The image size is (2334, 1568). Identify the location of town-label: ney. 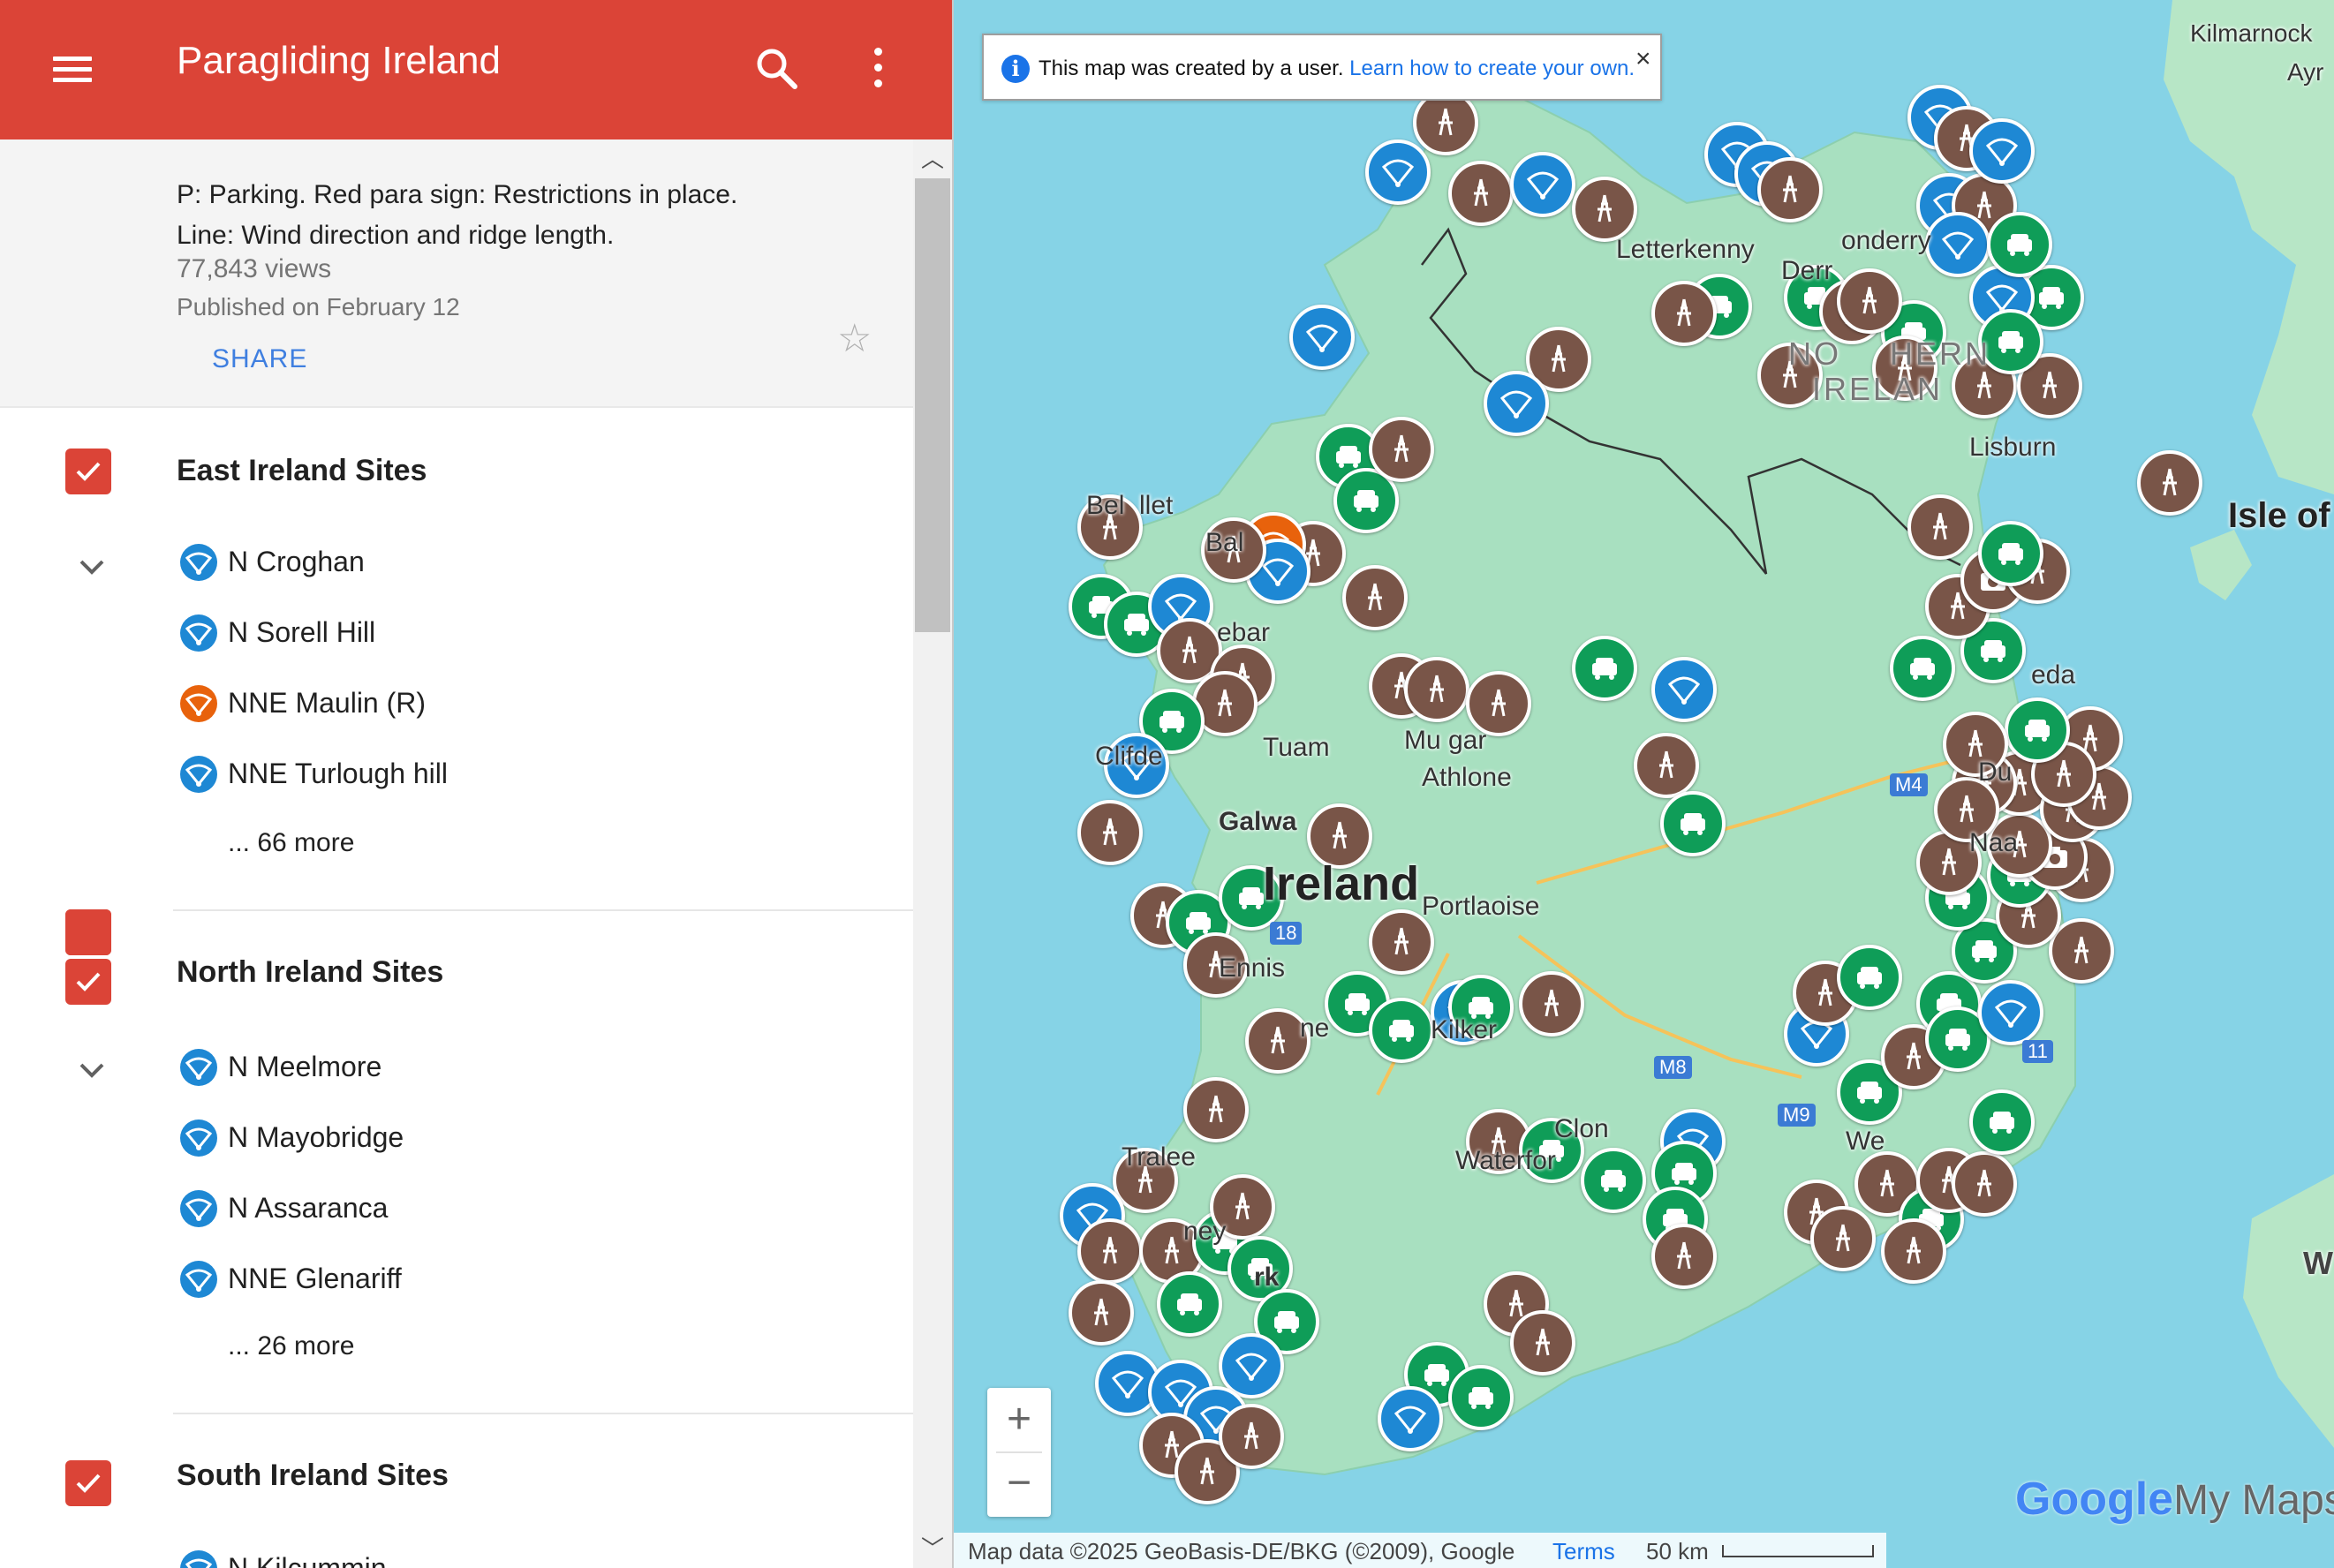
(1205, 1231).